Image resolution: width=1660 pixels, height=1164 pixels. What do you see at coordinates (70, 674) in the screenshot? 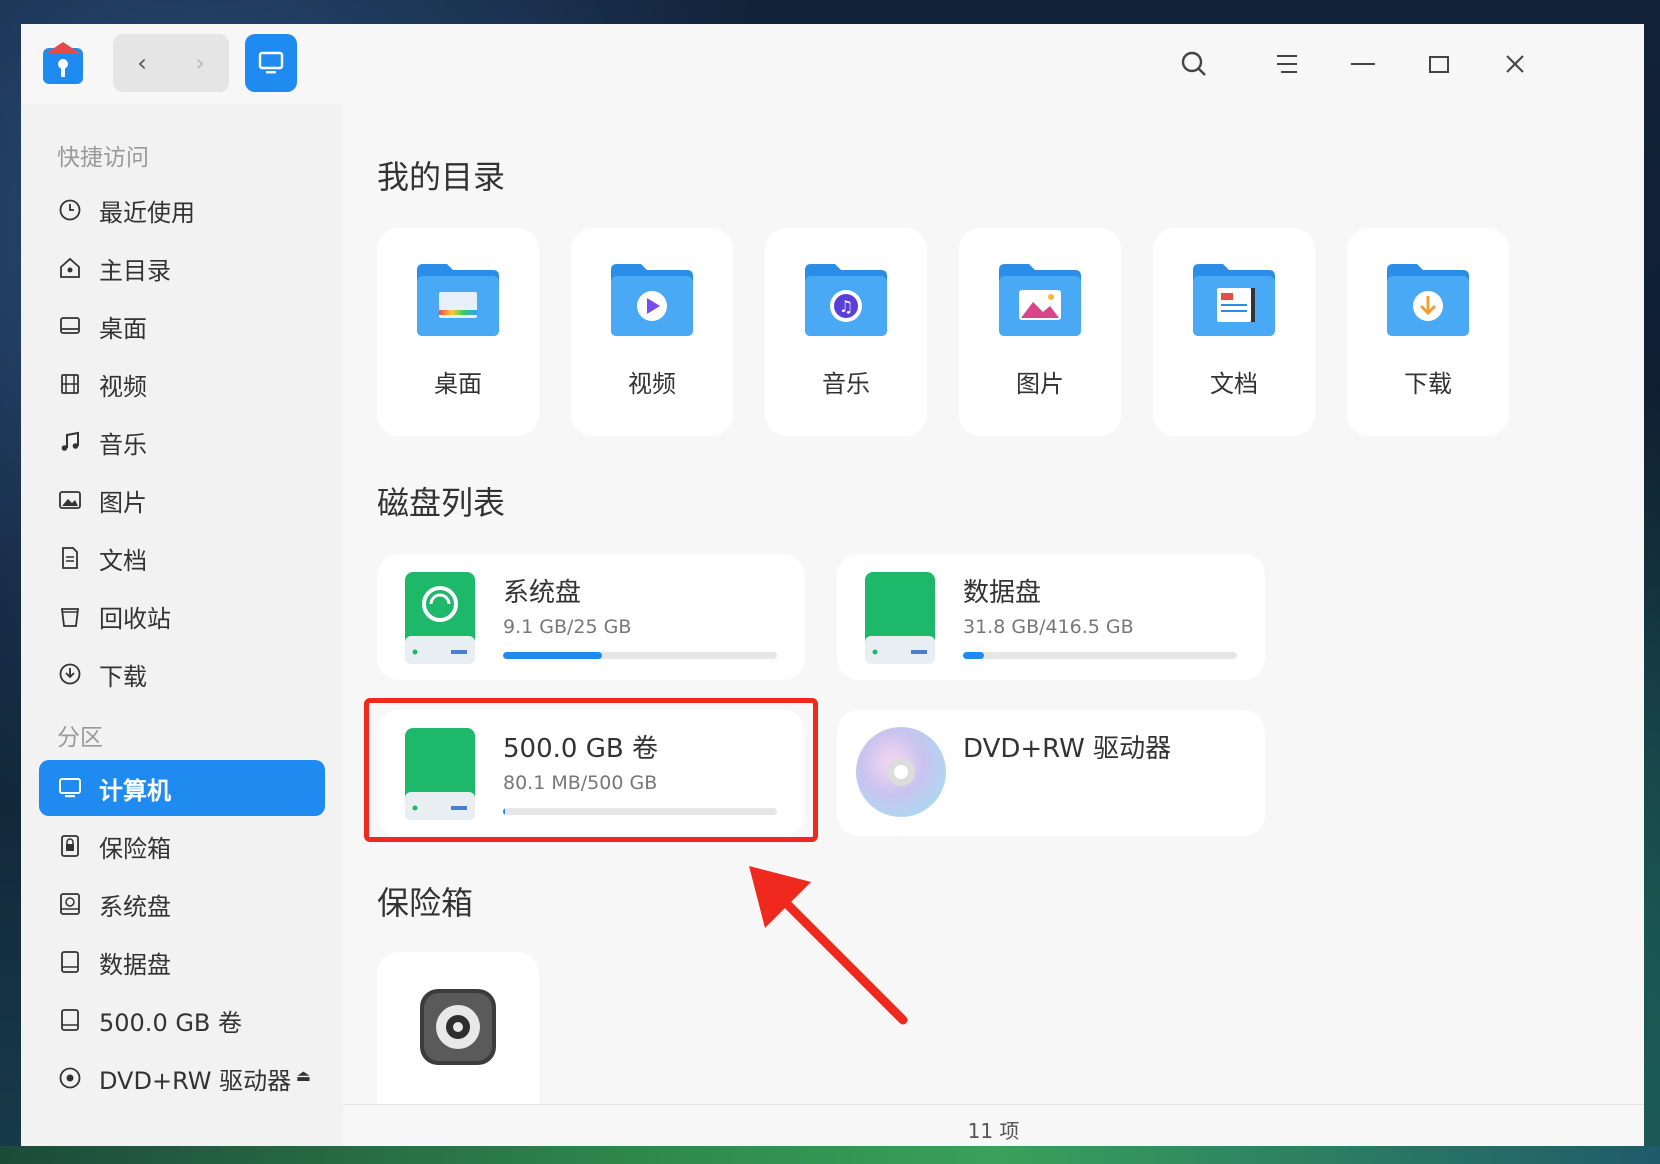
I see `download-icon` at bounding box center [70, 674].